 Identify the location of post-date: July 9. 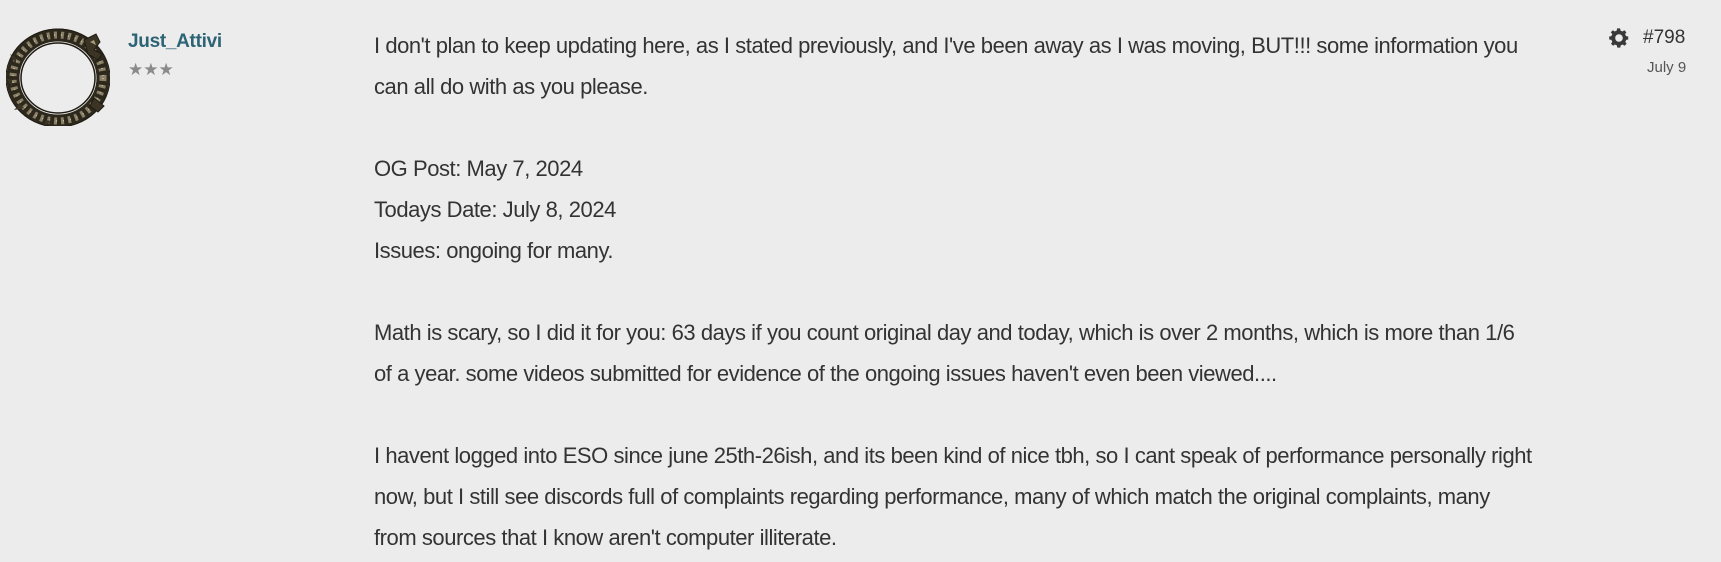
(1667, 67).